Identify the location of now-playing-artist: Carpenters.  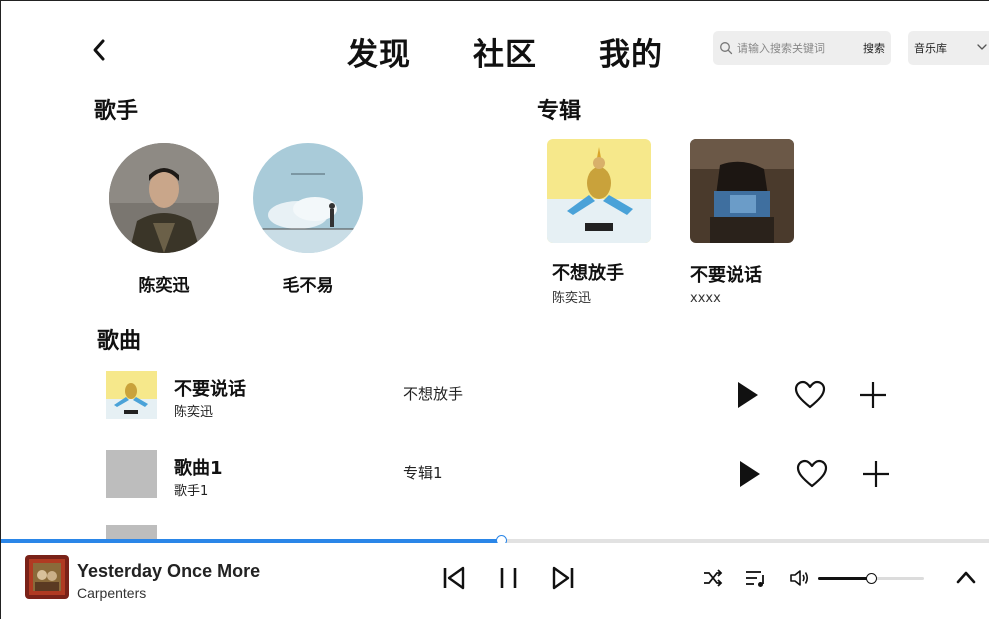
(112, 593).